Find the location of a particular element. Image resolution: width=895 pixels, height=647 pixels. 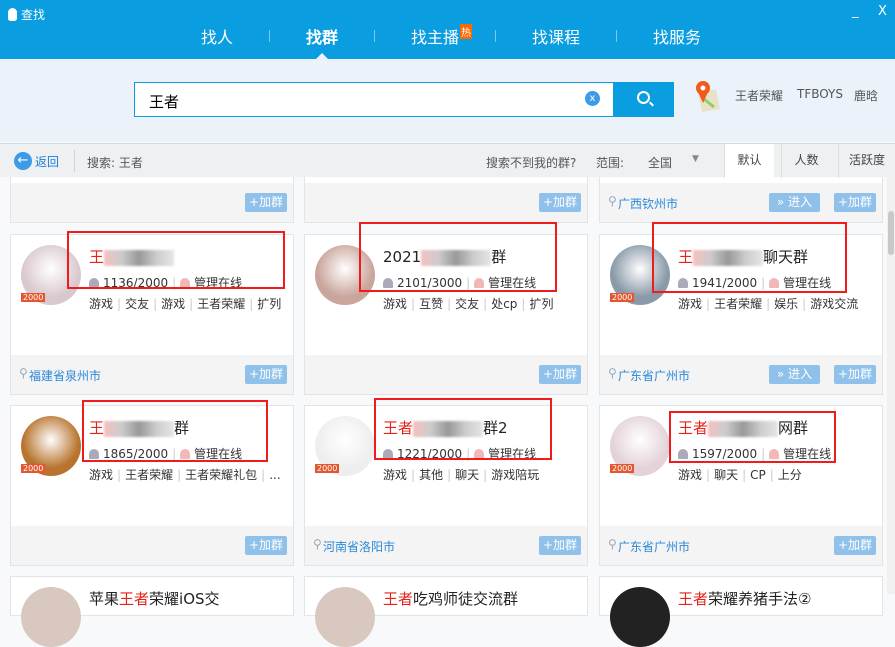

tag: 王者荣耀礼包 is located at coordinates (215, 475).